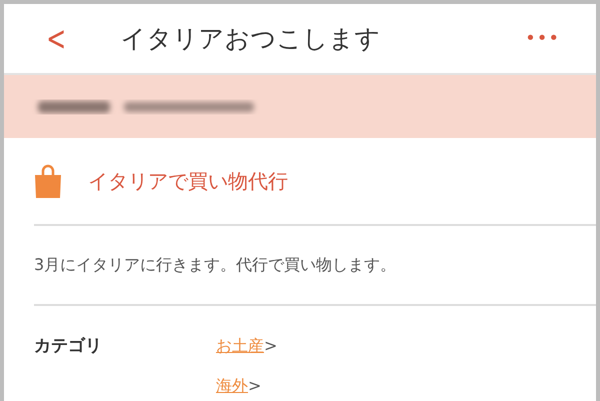 The width and height of the screenshot is (600, 401). I want to click on category-label: カテゴリ, so click(68, 346).